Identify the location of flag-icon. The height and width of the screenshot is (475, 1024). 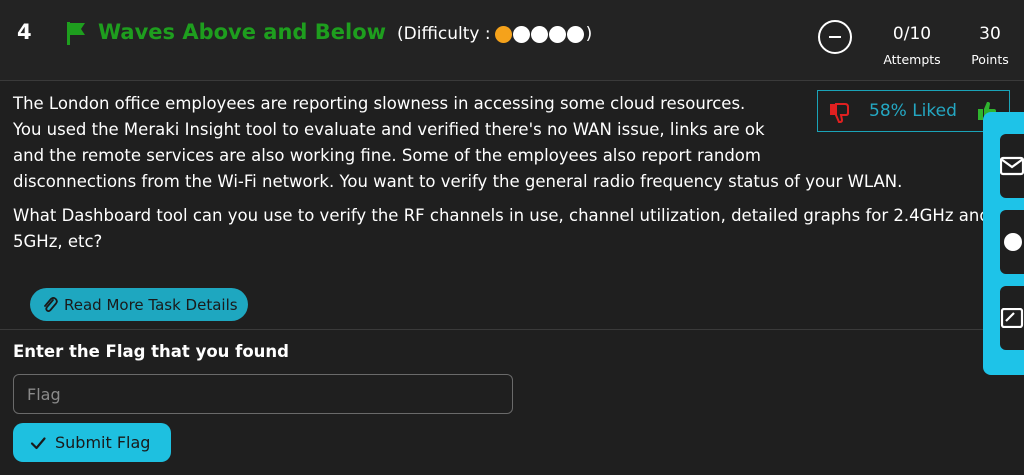
(76, 33).